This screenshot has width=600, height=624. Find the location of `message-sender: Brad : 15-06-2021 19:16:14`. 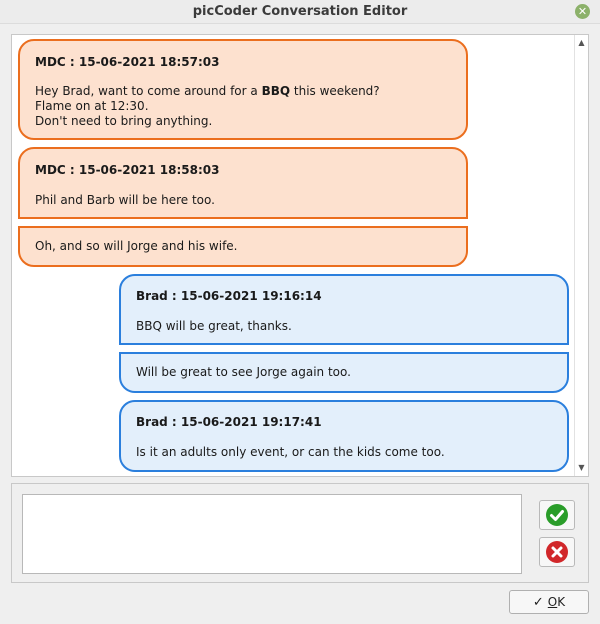

message-sender: Brad : 15-06-2021 19:16:14 is located at coordinates (229, 296).